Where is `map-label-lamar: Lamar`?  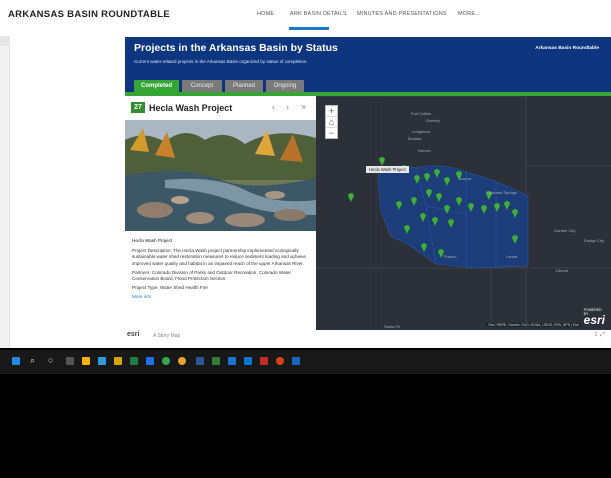
map-label-lamar: Lamar is located at coordinates (512, 256).